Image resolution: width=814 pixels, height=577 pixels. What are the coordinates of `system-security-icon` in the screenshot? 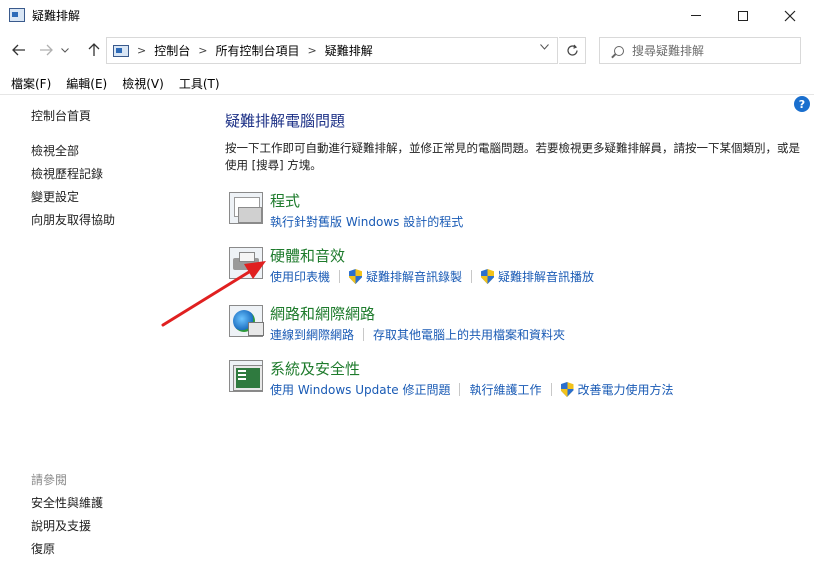 It's located at (246, 376).